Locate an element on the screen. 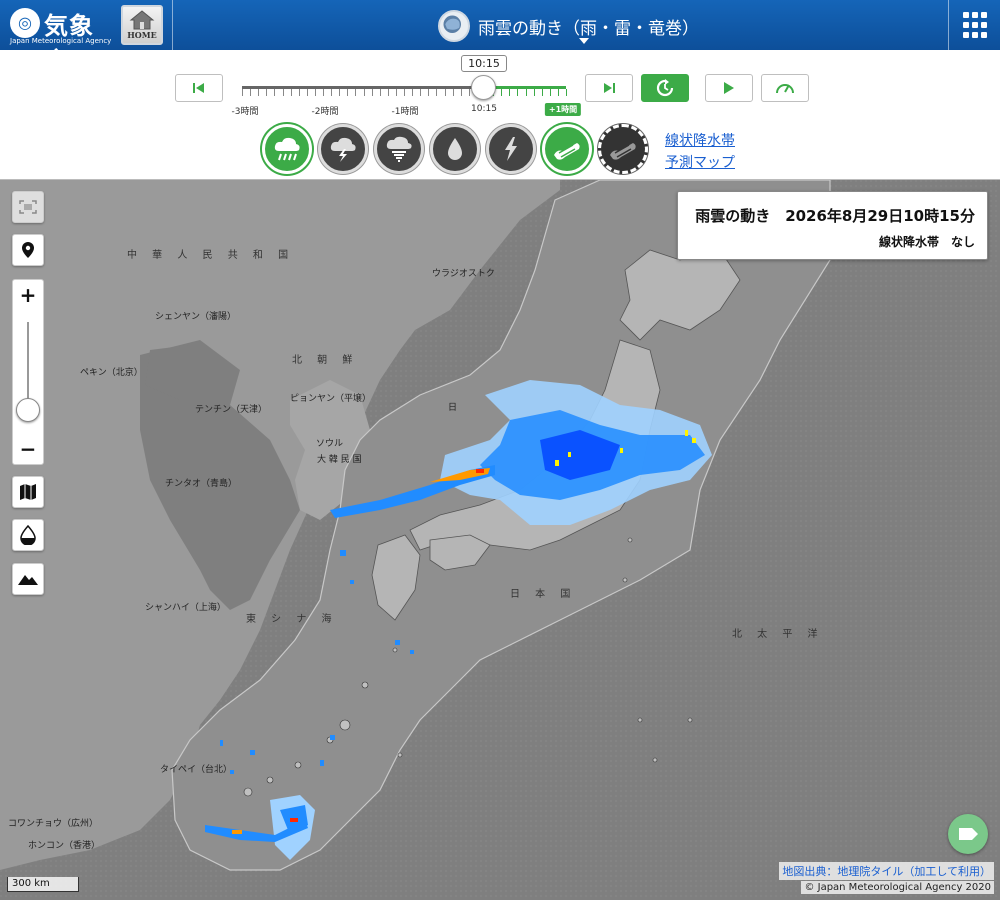 The image size is (1000, 900). layer-rainfall-button is located at coordinates (455, 149).